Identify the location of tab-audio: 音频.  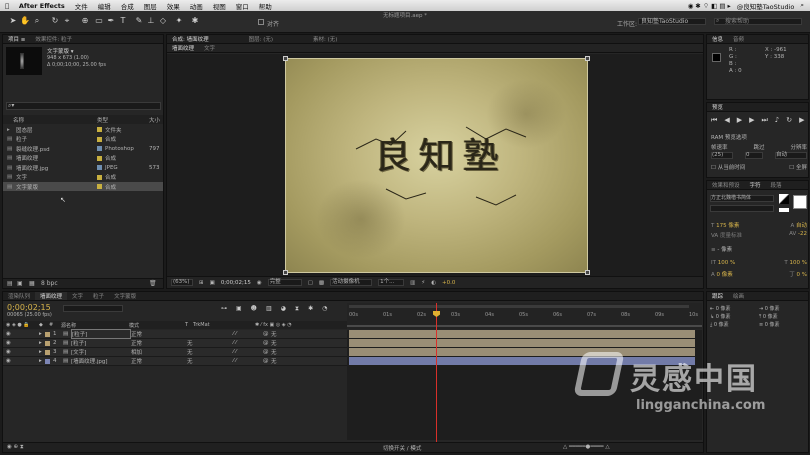
(738, 39).